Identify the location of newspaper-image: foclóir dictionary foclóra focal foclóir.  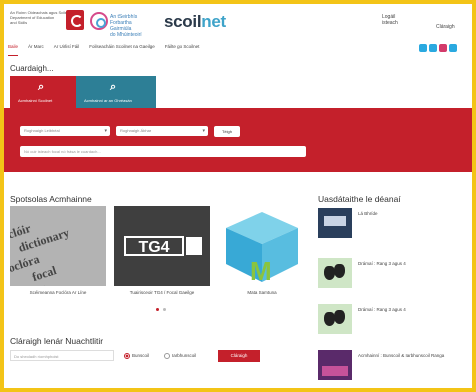
(58, 246).